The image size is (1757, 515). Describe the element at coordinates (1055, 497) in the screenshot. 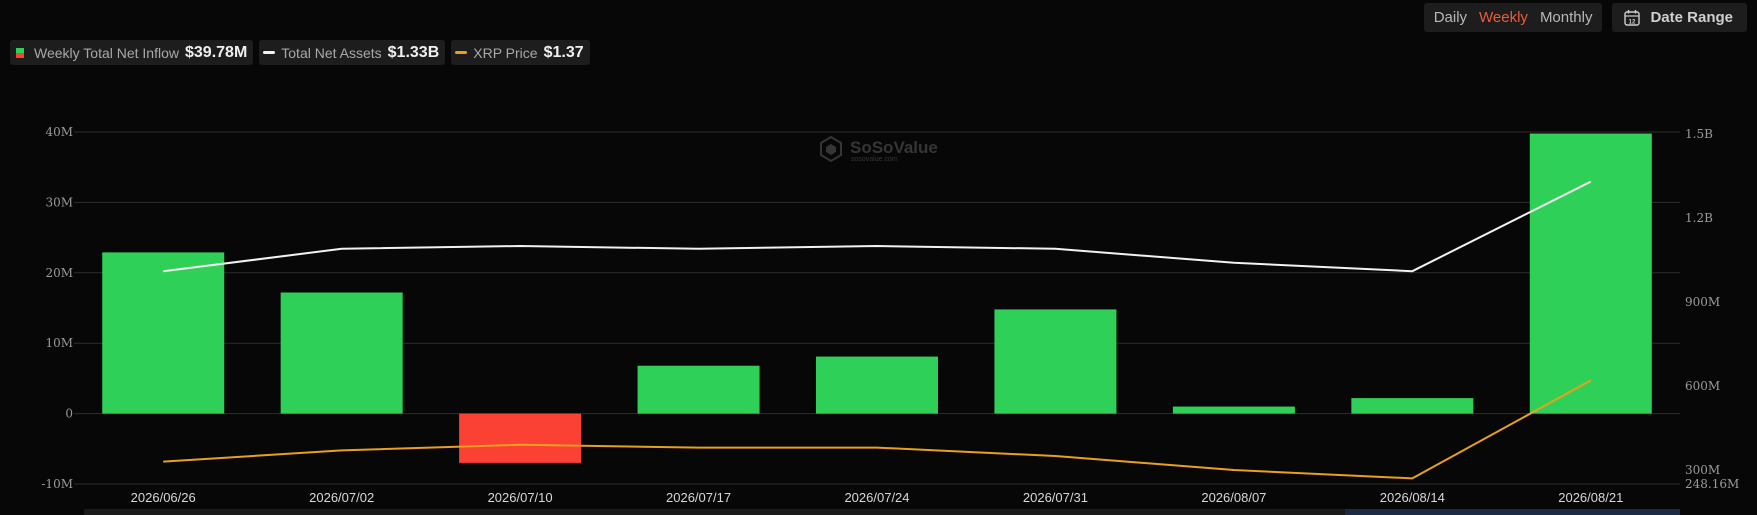

I see `x-tick-label: 2026/07/31` at that location.